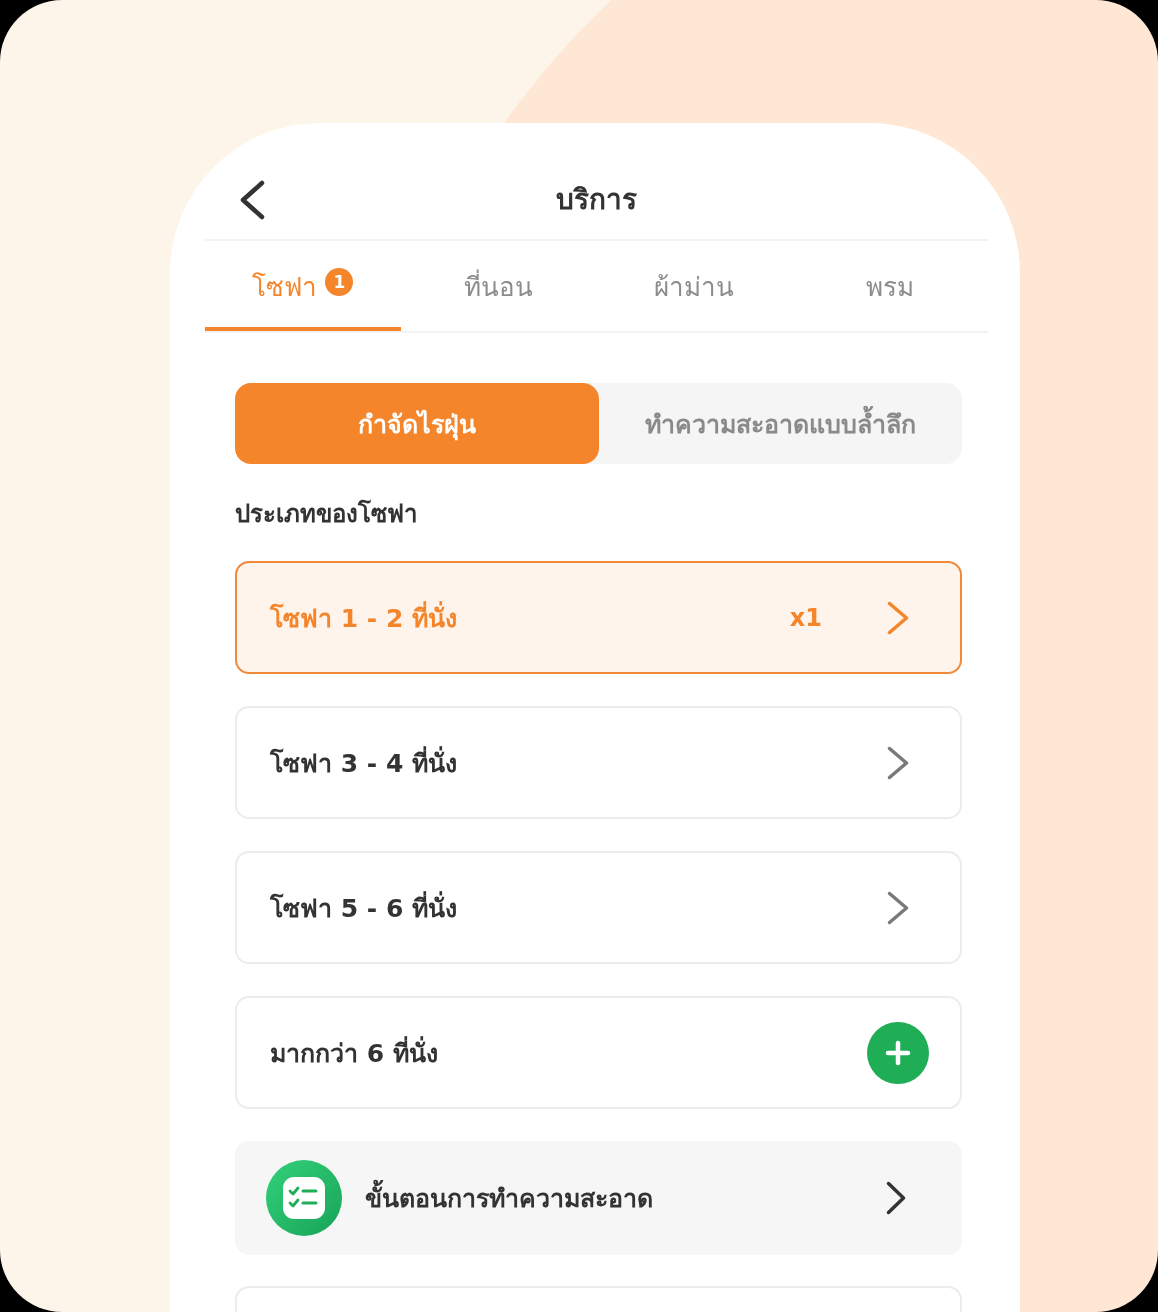  What do you see at coordinates (598, 907) in the screenshot?
I see `sofa-option: โซฟา 5 - 6 ที่นั่ง` at bounding box center [598, 907].